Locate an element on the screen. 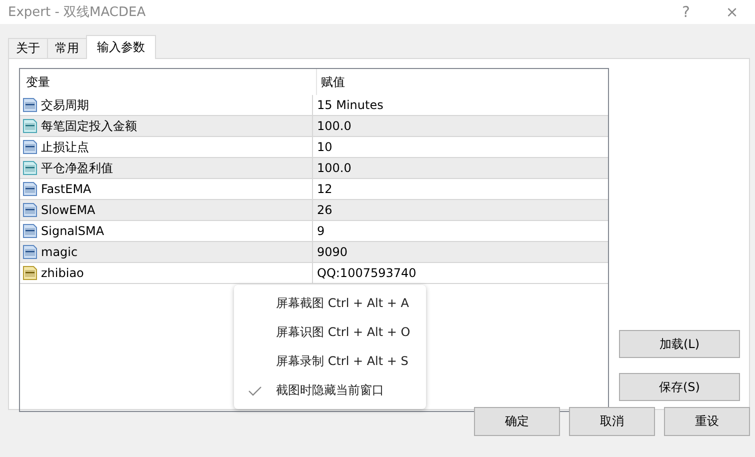 The height and width of the screenshot is (457, 755). dialog-button: 确定 is located at coordinates (517, 421).